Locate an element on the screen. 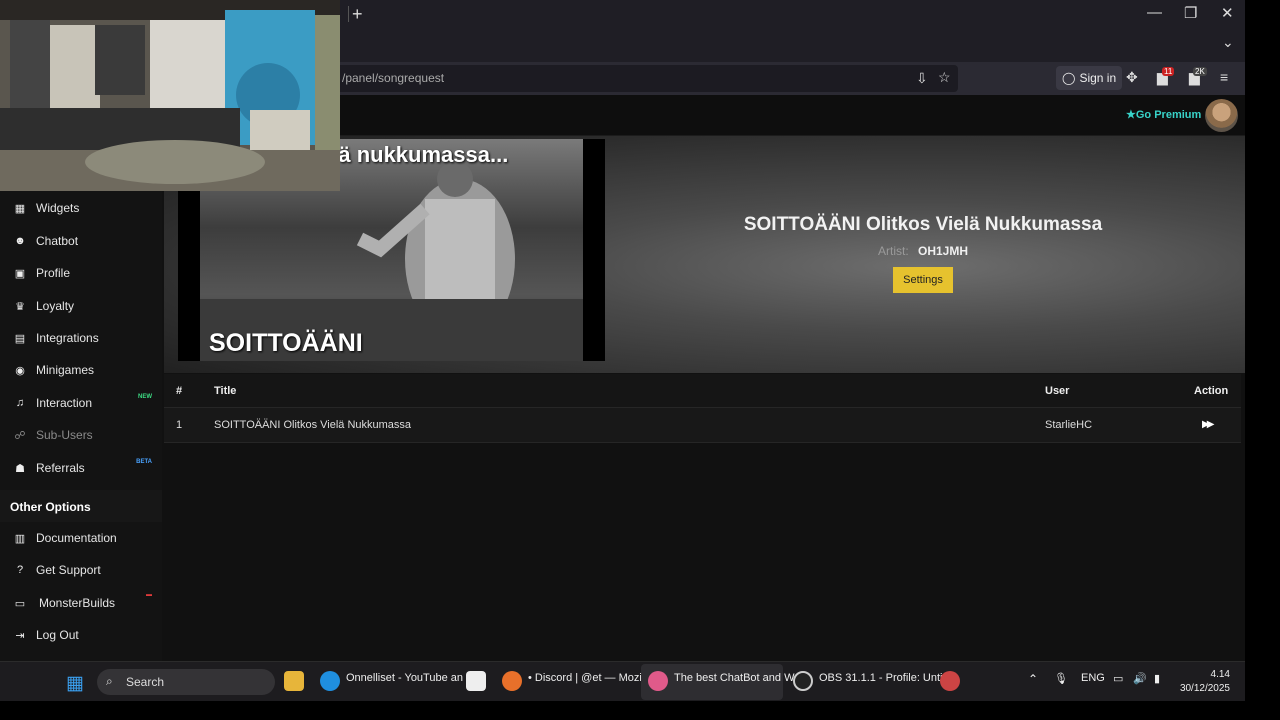  skip-forward-icon: ▶▶ is located at coordinates (1208, 424).